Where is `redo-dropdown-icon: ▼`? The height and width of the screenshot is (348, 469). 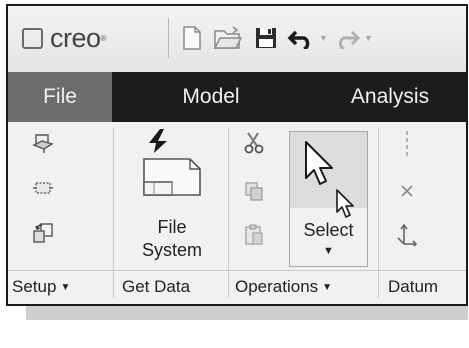 redo-dropdown-icon: ▼ is located at coordinates (368, 38).